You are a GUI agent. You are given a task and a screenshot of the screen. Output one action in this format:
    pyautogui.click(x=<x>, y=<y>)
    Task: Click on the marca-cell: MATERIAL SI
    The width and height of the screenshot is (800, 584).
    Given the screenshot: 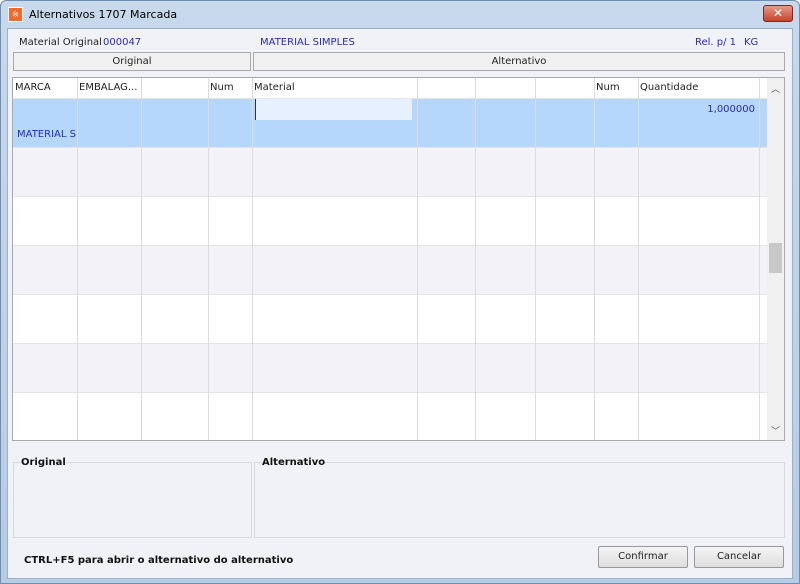 What is the action you would take?
    pyautogui.click(x=47, y=134)
    